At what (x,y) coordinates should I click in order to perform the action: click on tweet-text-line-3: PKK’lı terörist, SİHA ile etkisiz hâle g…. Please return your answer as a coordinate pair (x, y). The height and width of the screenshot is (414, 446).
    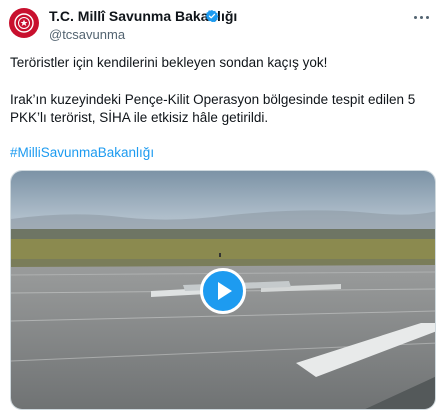
    Looking at the image, I should click on (139, 117).